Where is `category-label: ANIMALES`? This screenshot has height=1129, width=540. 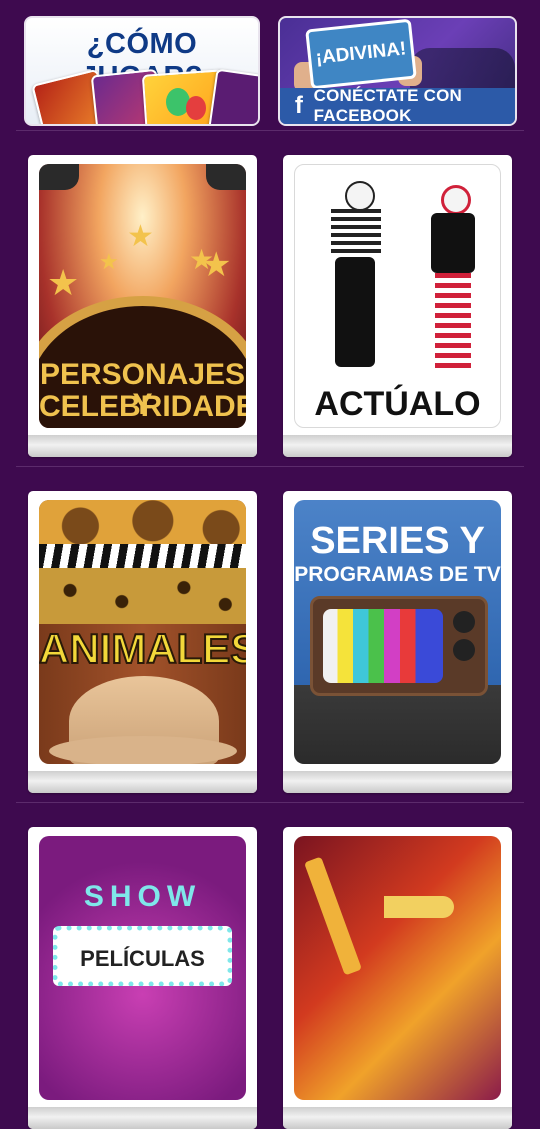 category-label: ANIMALES is located at coordinates (142, 648).